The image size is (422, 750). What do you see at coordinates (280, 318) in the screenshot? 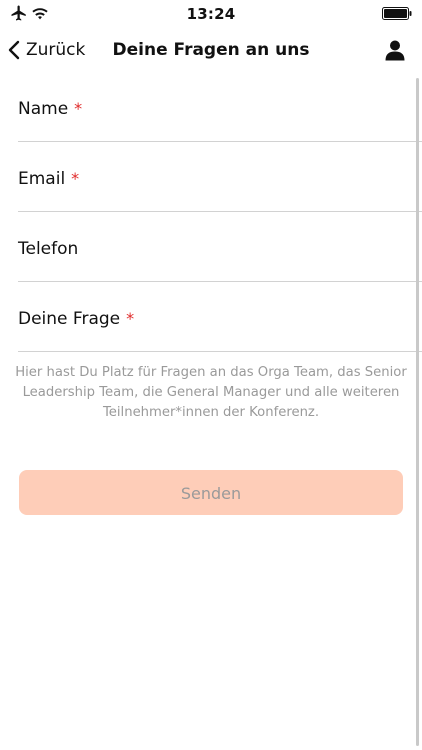
I see `question-input` at bounding box center [280, 318].